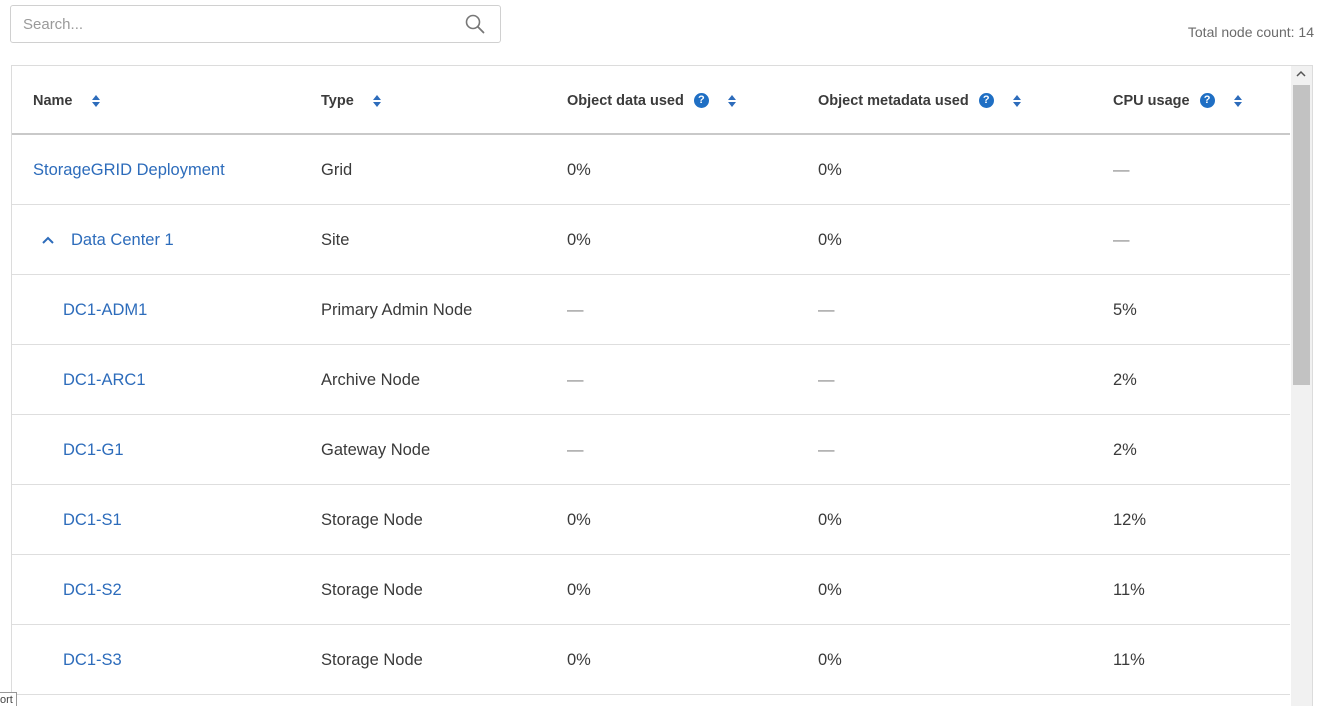 This screenshot has height=706, width=1328. Describe the element at coordinates (651, 590) in the screenshot. I see `table-row: DC1-S2 Storage Node 0% 0% 11%` at that location.